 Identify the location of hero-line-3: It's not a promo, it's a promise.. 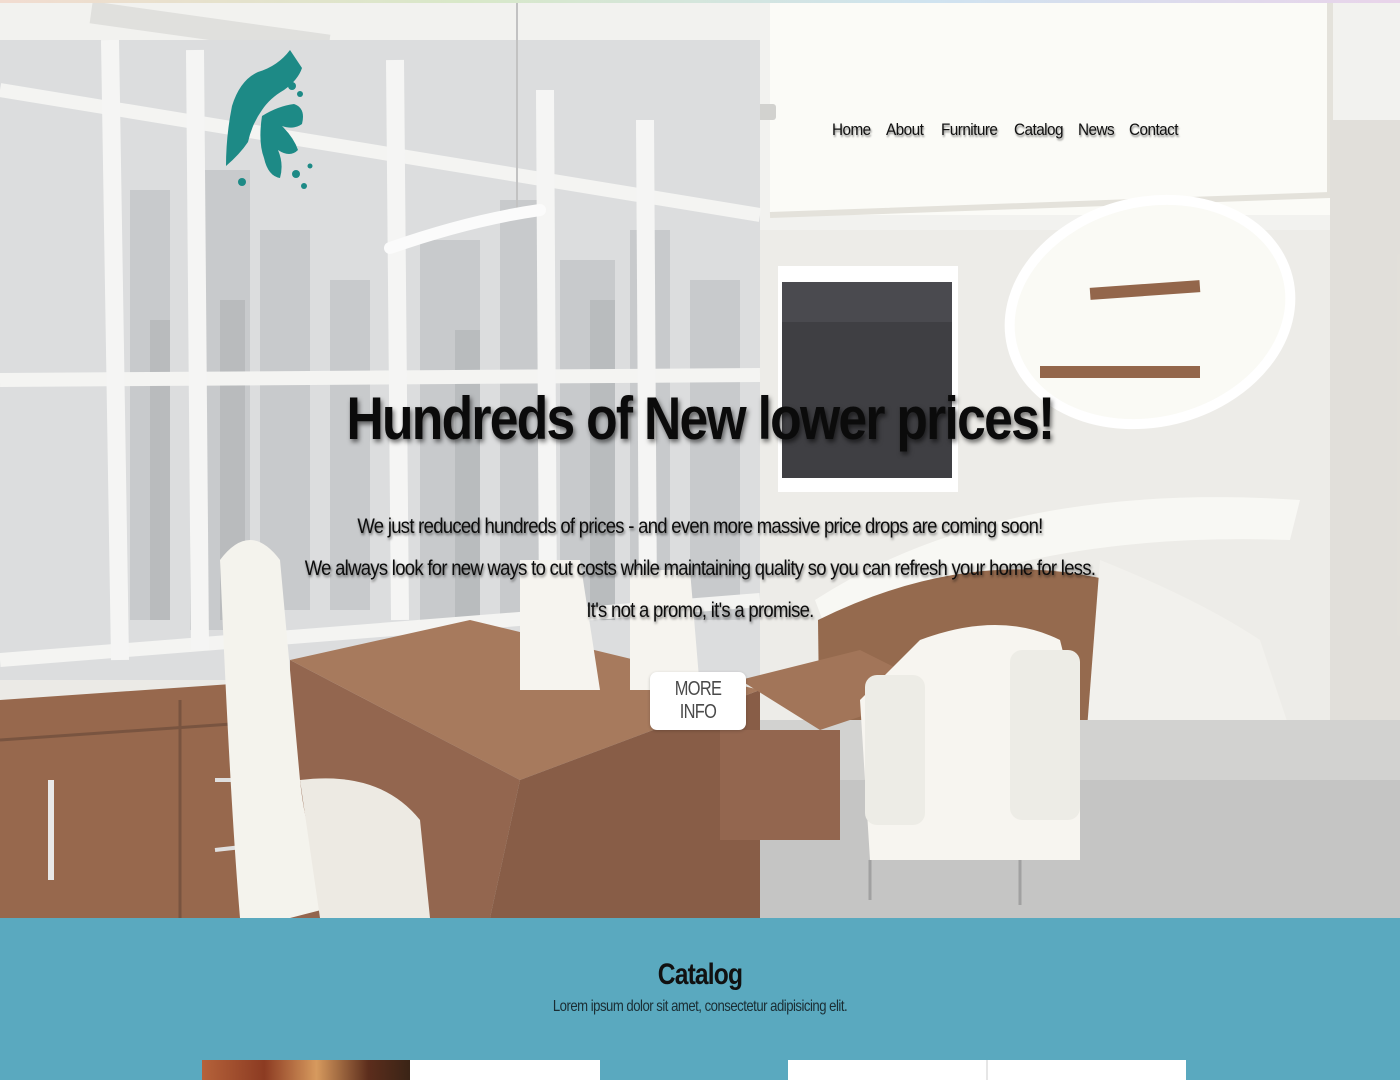
(700, 610).